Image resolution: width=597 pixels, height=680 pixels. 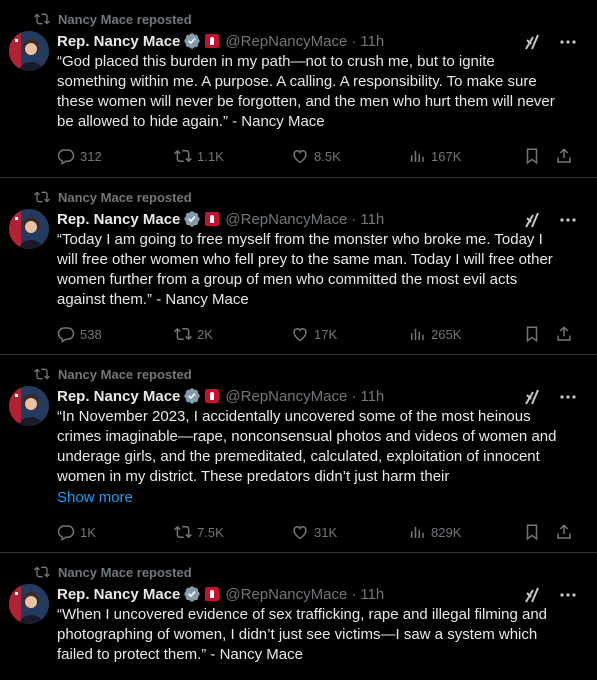 What do you see at coordinates (349, 156) in the screenshot?
I see `like-button: 8.5K` at bounding box center [349, 156].